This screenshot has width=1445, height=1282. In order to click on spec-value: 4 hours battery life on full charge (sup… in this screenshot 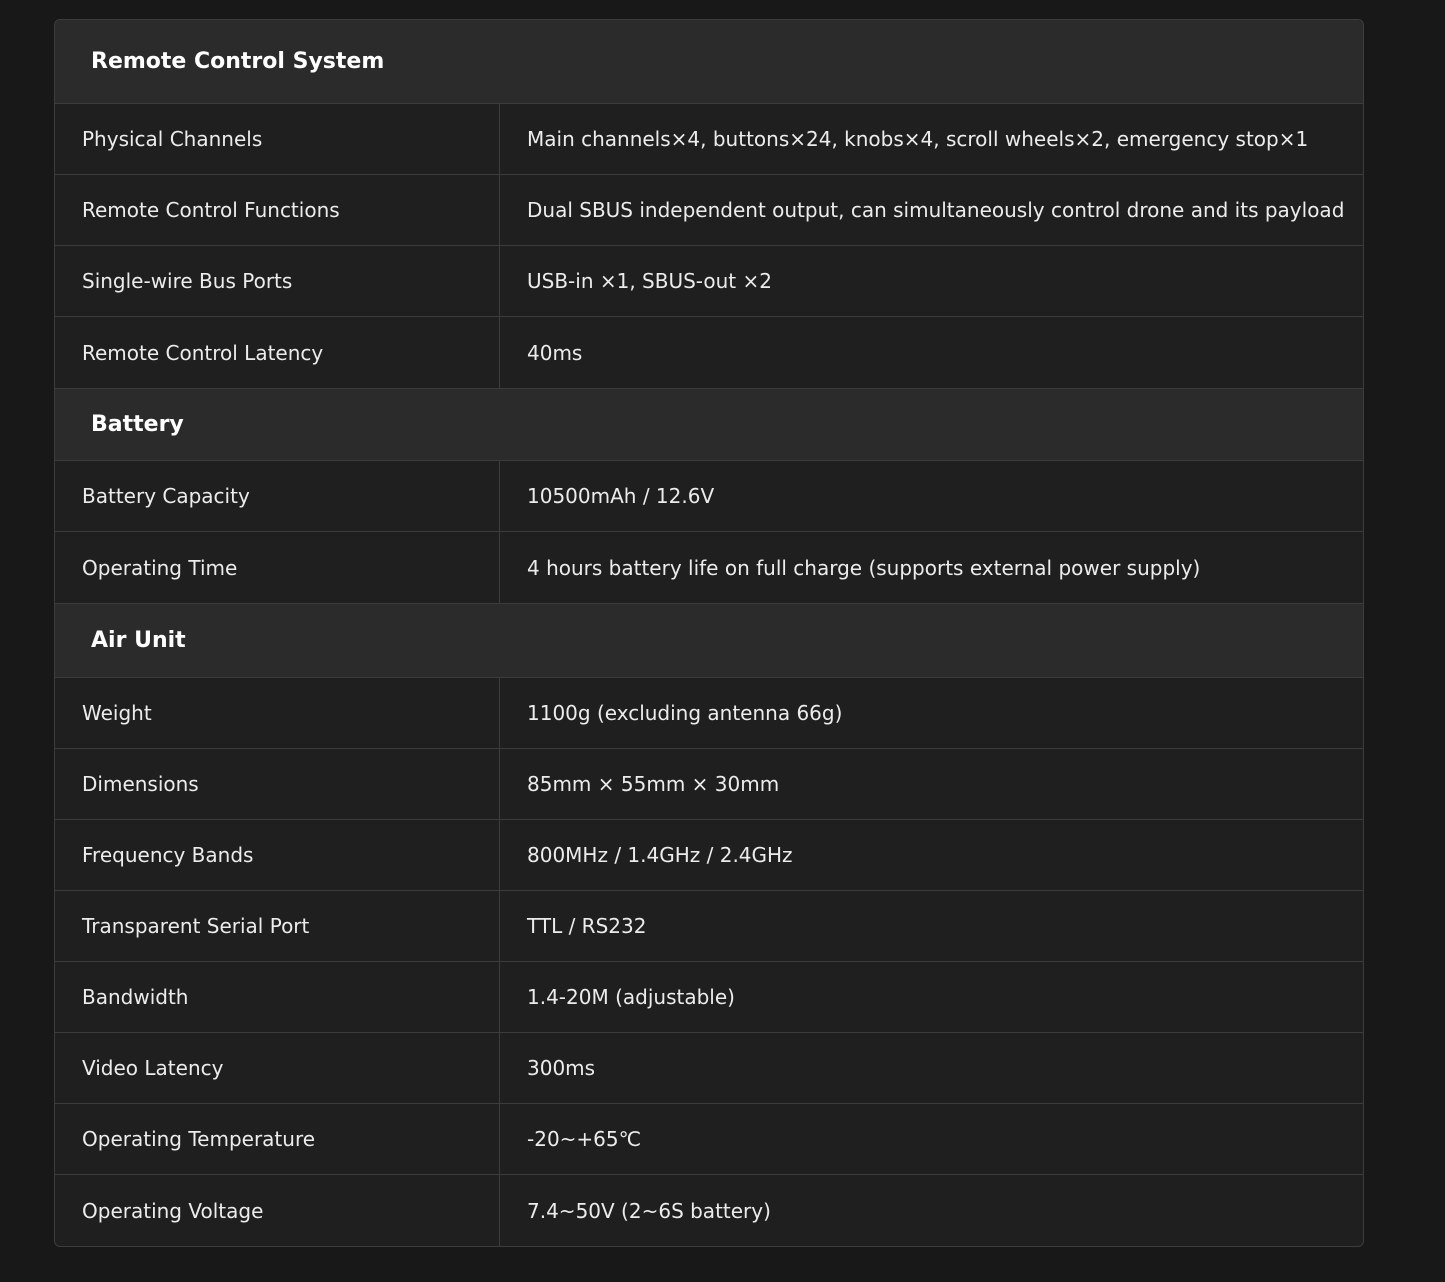, I will do `click(864, 567)`.